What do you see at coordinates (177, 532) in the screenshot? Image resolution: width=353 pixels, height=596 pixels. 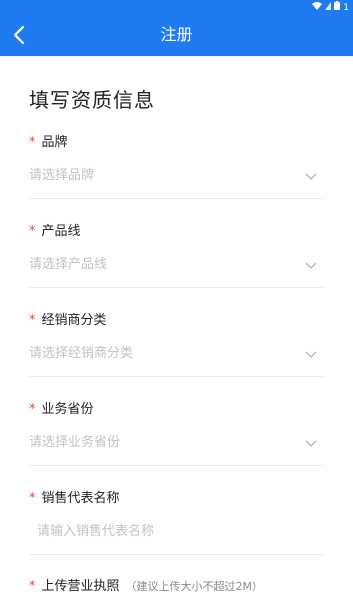 I see `sales-rep-input: 请输入销售代表名称` at bounding box center [177, 532].